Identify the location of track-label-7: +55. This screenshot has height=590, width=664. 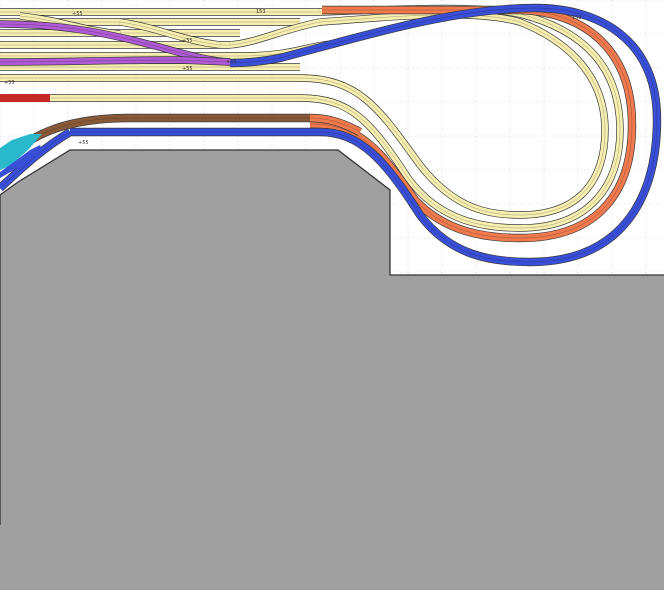
(83, 143).